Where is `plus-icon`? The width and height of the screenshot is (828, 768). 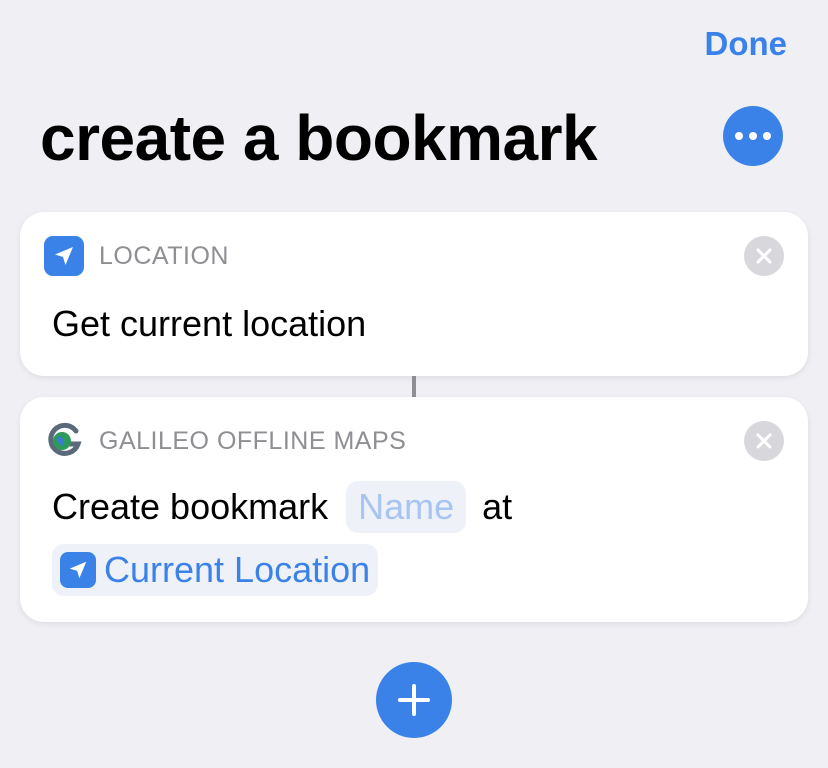 plus-icon is located at coordinates (414, 700).